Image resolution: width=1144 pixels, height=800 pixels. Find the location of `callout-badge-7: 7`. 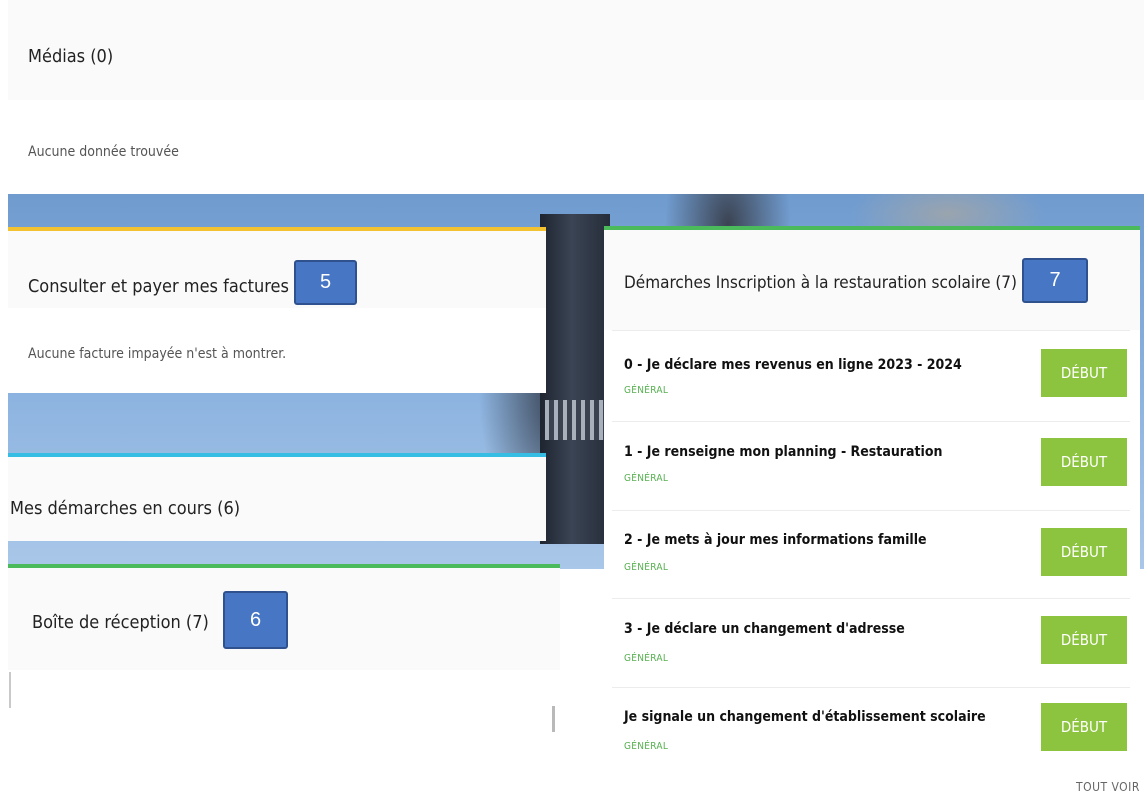

callout-badge-7: 7 is located at coordinates (1055, 280).